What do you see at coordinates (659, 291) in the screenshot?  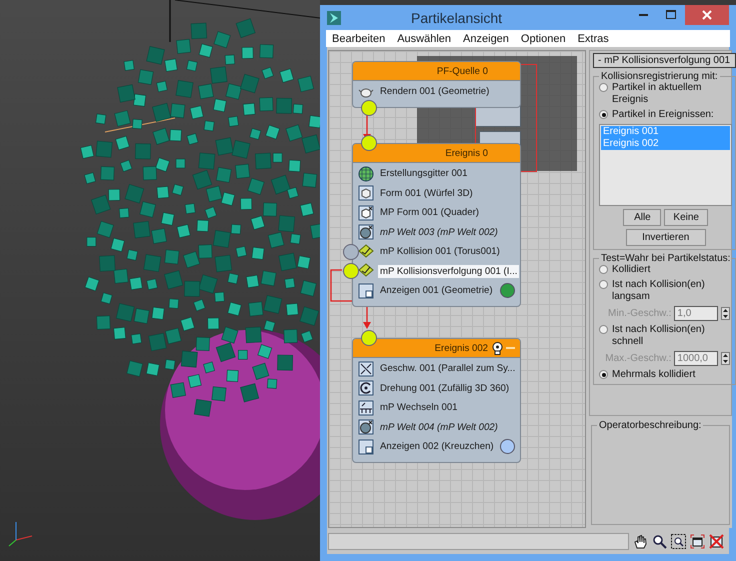 I see `radio-label: Ist nach Kollision(en) langsam` at bounding box center [659, 291].